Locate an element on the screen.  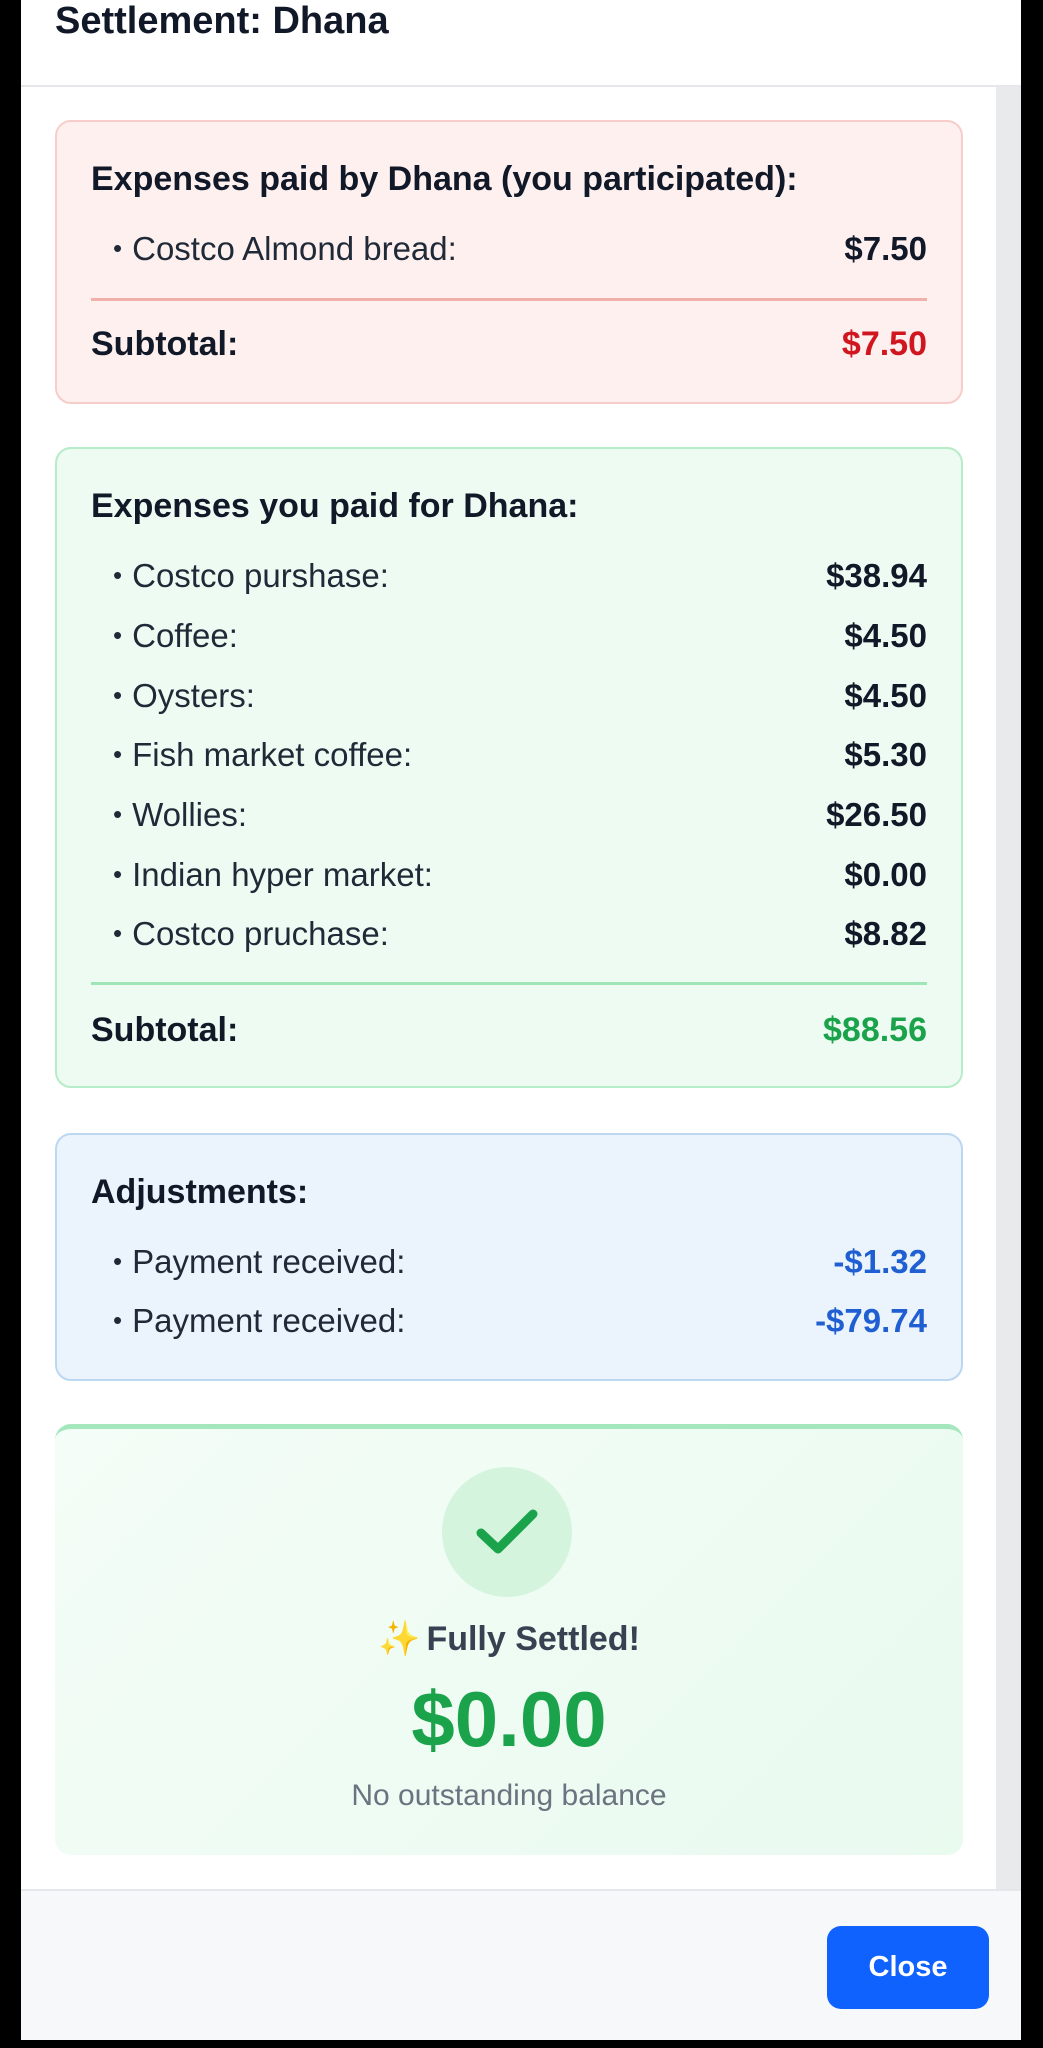
modal-footer: Close is located at coordinates (521, 1964).